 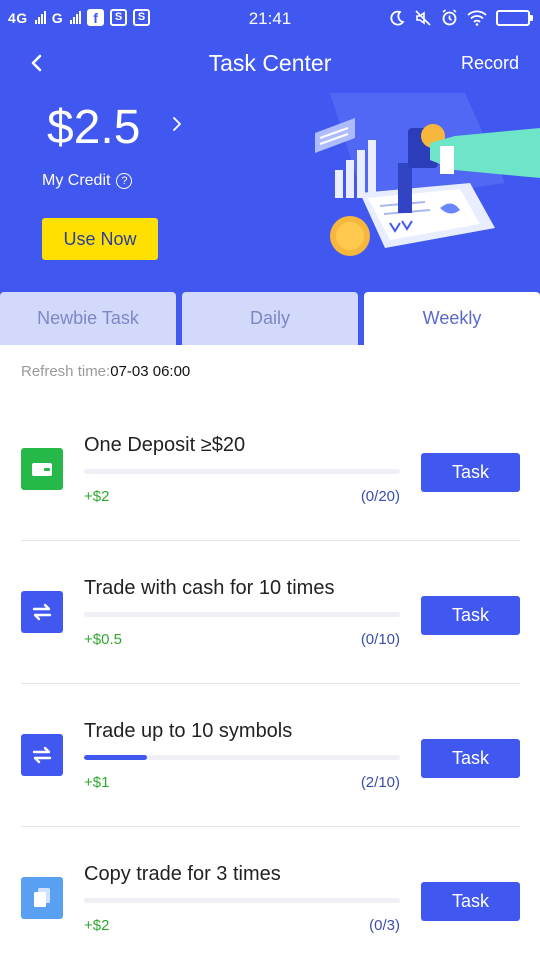 I want to click on task-progress-text: (0/10), so click(x=380, y=639).